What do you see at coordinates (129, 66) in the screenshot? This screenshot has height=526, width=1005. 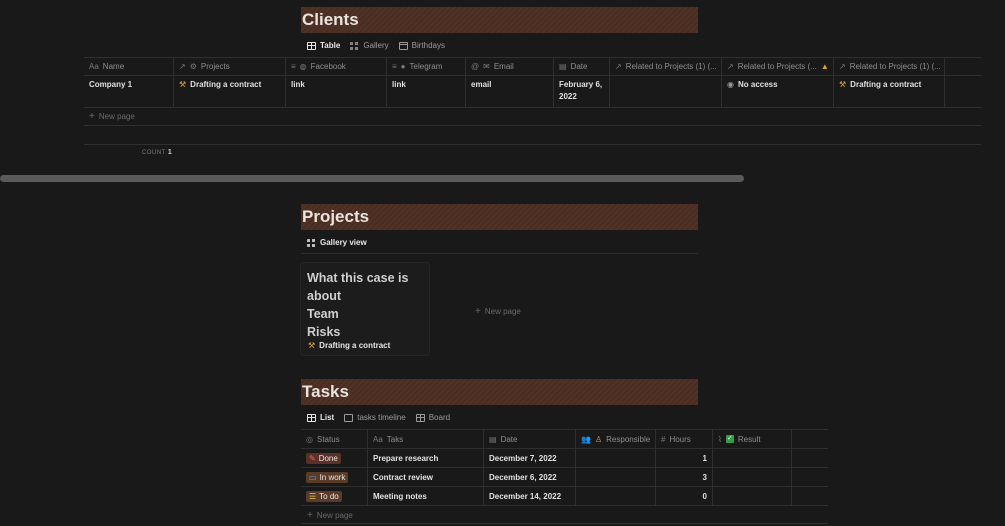 I see `col-name: Aa Name` at bounding box center [129, 66].